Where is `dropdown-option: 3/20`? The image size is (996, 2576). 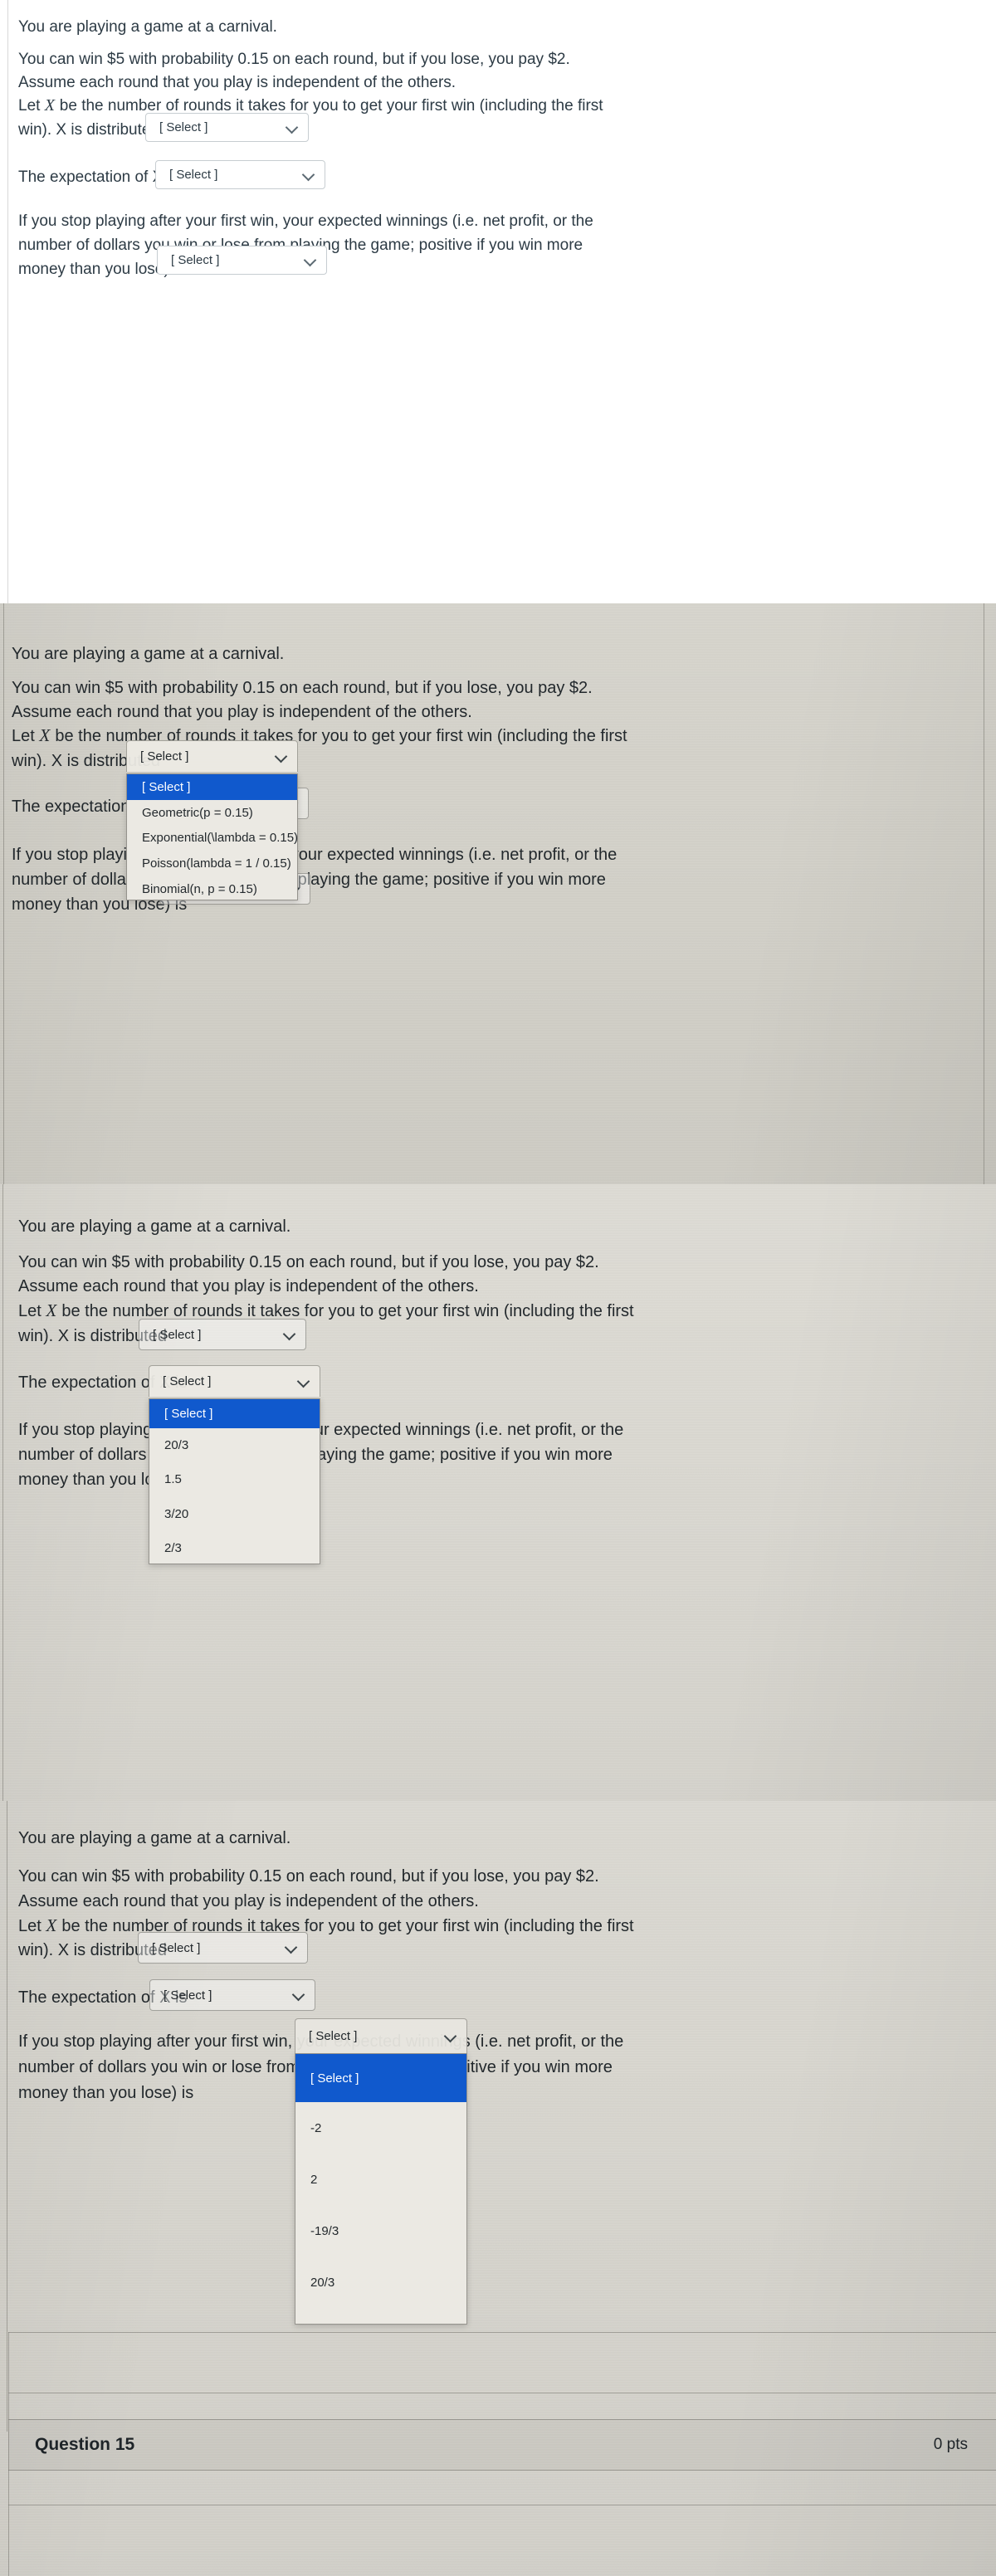 dropdown-option: 3/20 is located at coordinates (234, 1513).